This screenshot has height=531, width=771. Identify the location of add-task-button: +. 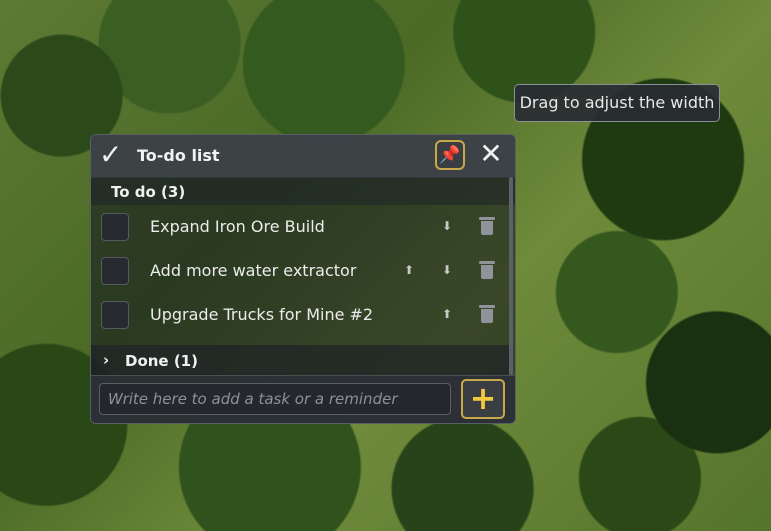
(483, 399).